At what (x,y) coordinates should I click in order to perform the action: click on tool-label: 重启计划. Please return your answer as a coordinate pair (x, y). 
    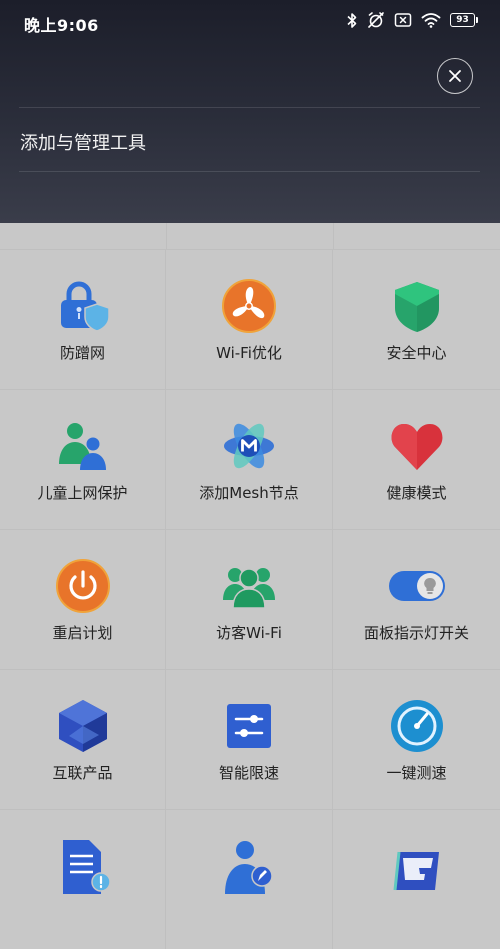
    Looking at the image, I should click on (82, 633).